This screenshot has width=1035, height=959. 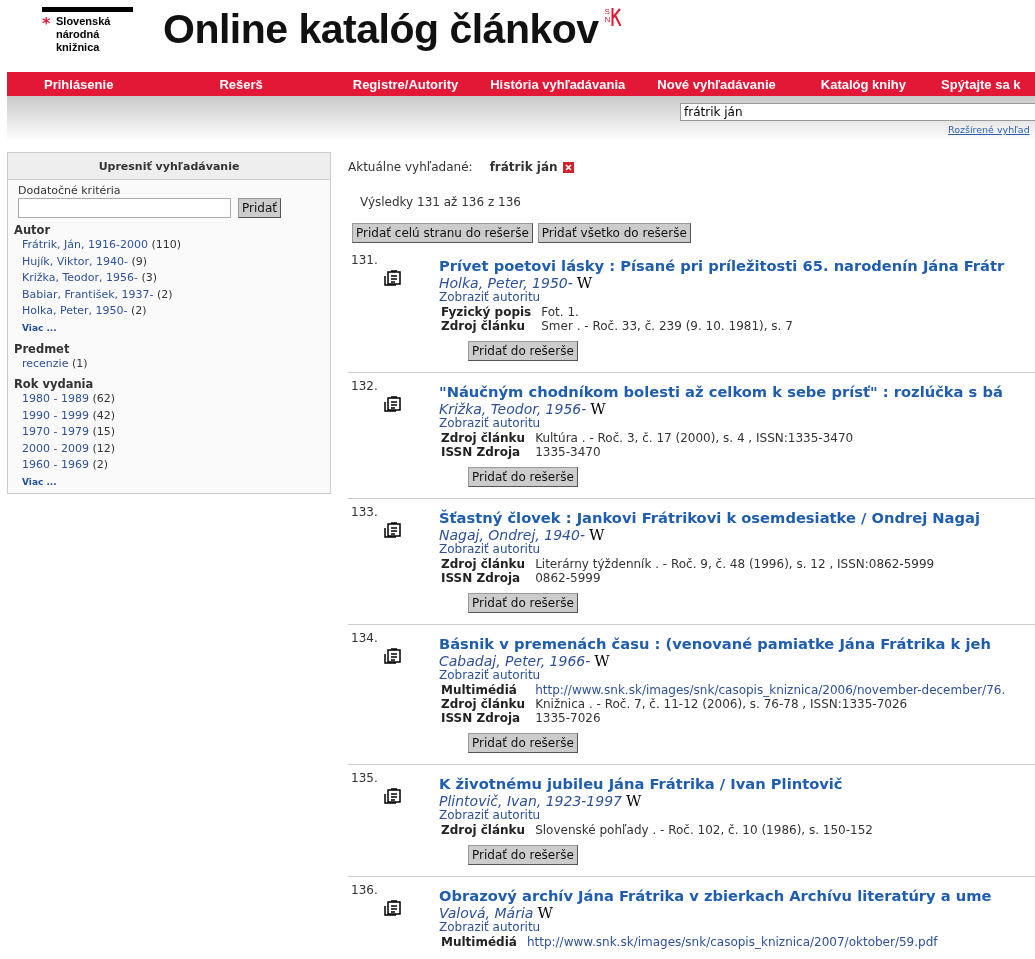 I want to click on author-link: Nagaj, Ondrej, 1940-, so click(x=512, y=535).